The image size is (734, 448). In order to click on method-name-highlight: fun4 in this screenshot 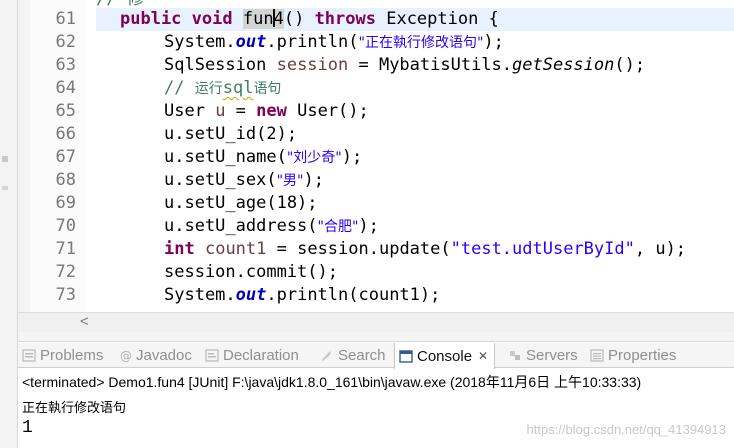, I will do `click(263, 19)`.